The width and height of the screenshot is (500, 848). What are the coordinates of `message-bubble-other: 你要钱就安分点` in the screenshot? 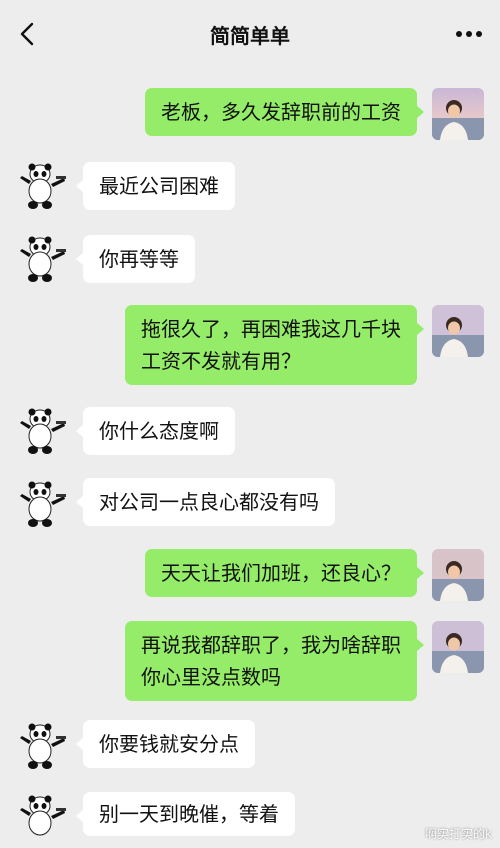 It's located at (165, 744).